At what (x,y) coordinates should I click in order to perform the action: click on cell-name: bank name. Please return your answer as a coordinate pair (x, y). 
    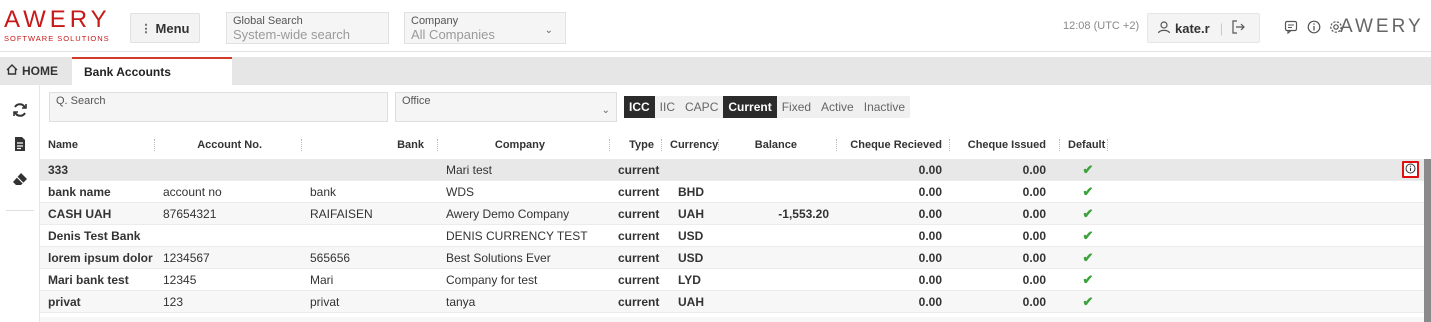
    Looking at the image, I should click on (79, 192).